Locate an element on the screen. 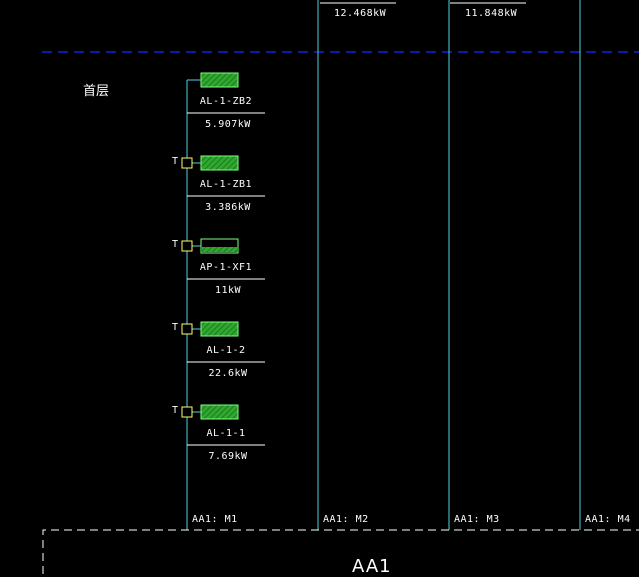  feeder-label-m1: AA1: M1 is located at coordinates (215, 519).